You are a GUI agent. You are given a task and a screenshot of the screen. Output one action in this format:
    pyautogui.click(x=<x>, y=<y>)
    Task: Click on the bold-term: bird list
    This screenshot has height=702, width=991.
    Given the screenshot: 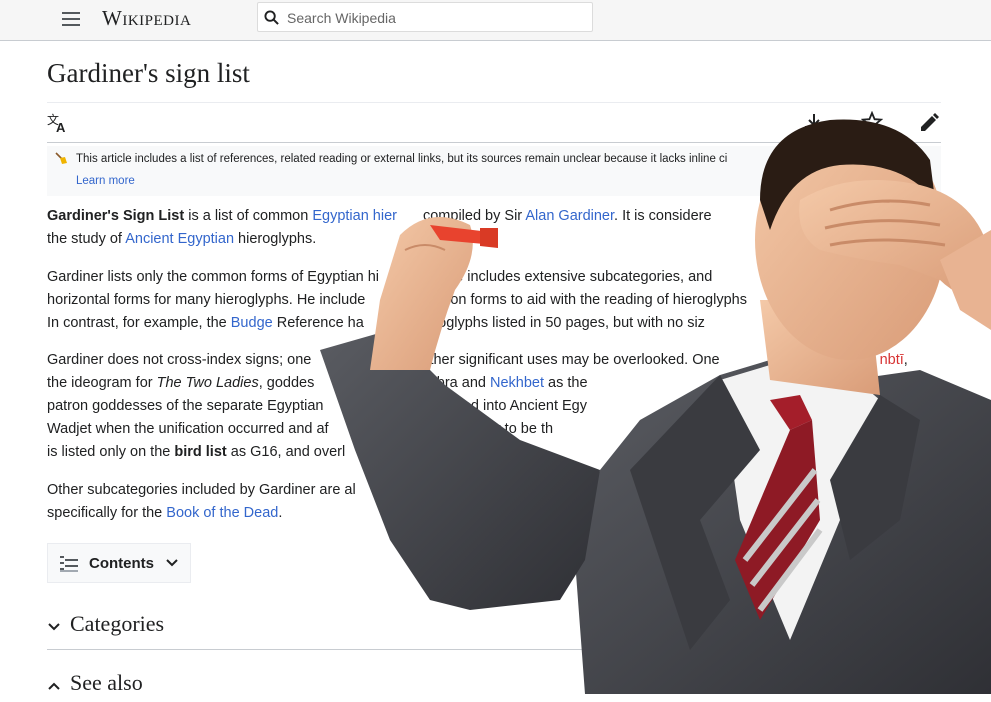 What is the action you would take?
    pyautogui.click(x=200, y=452)
    